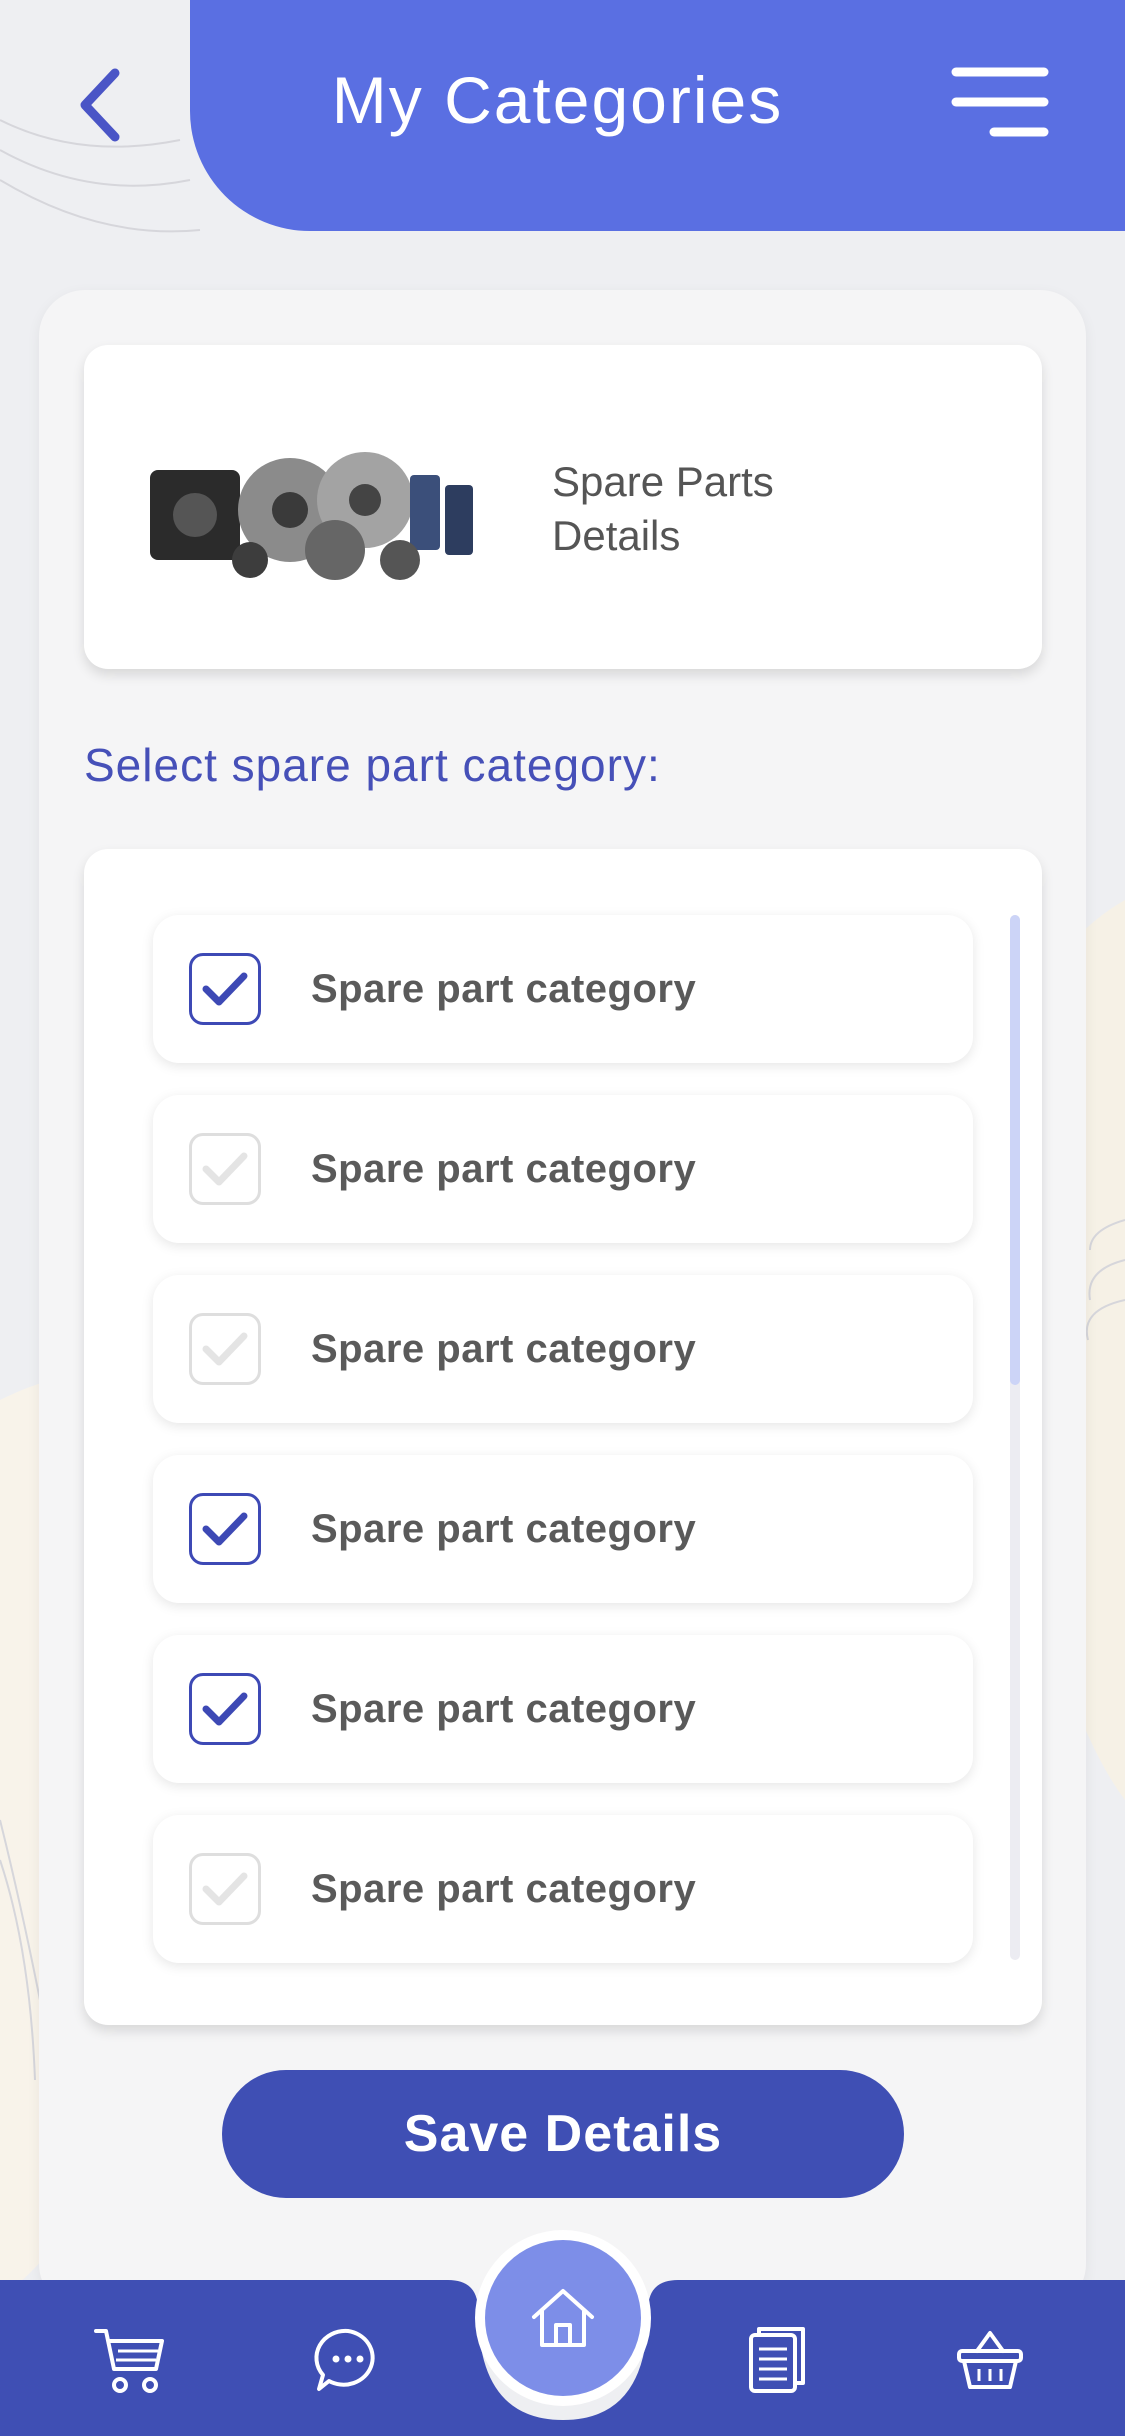 The width and height of the screenshot is (1125, 2436). Describe the element at coordinates (557, 100) in the screenshot. I see `page-title: My Categories` at that location.